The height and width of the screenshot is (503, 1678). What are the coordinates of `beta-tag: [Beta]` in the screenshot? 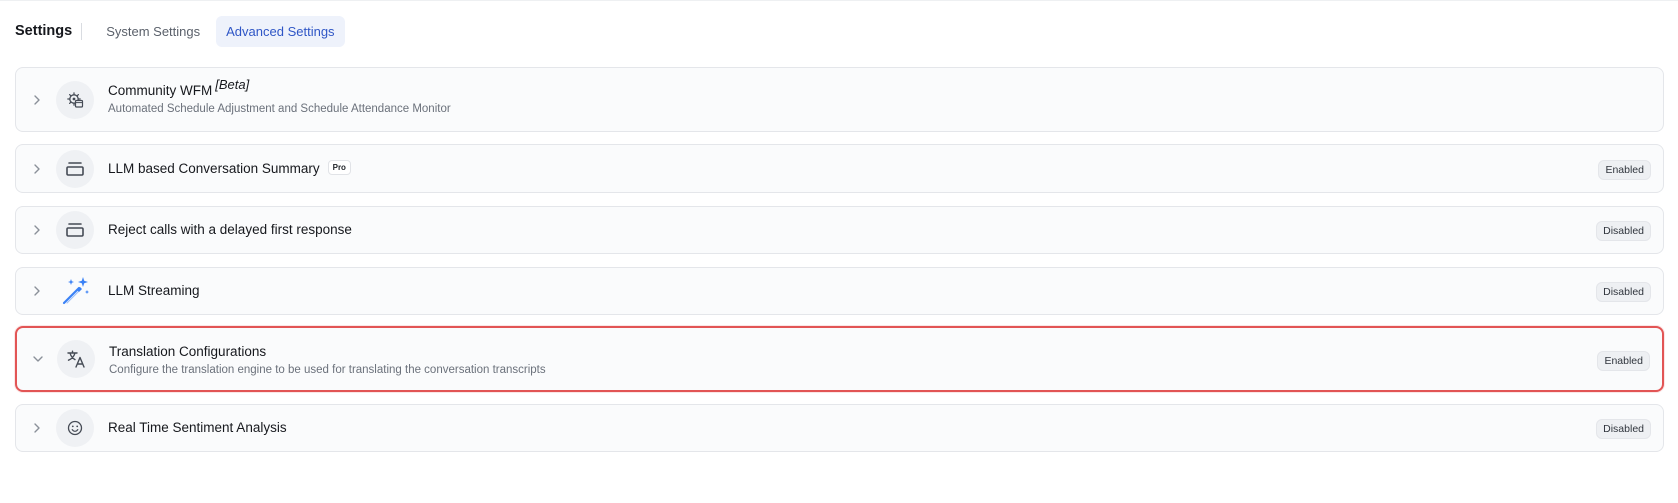 It's located at (232, 84).